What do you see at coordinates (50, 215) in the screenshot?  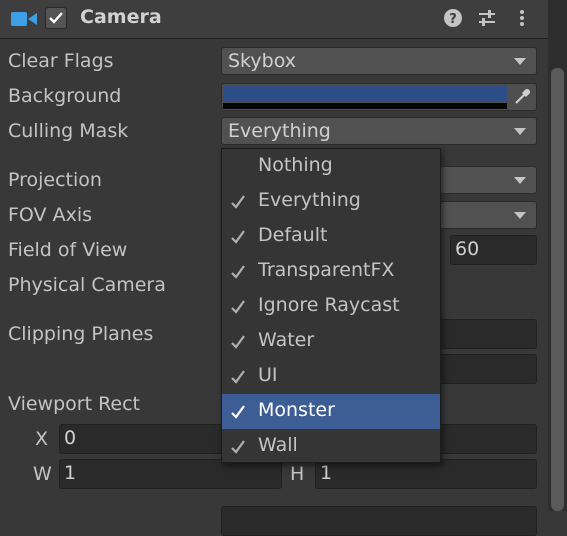 I see `fov-axis-label: FOV Axis` at bounding box center [50, 215].